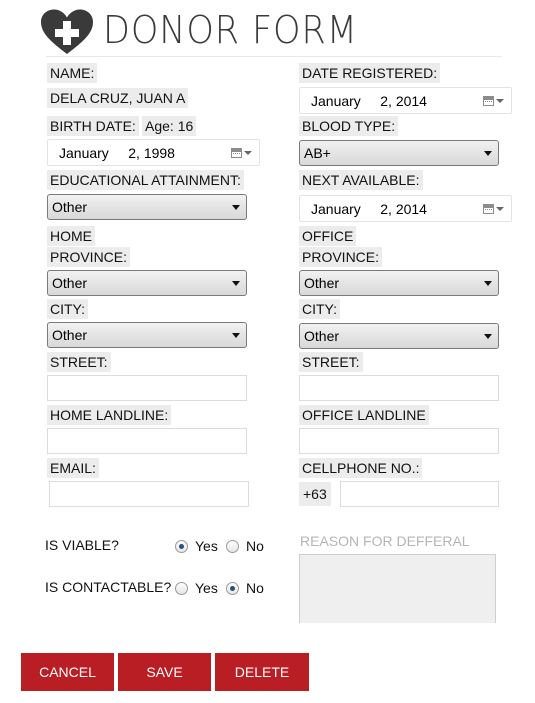 The height and width of the screenshot is (703, 535). What do you see at coordinates (181, 546) in the screenshot?
I see `viable-yes-radio` at bounding box center [181, 546].